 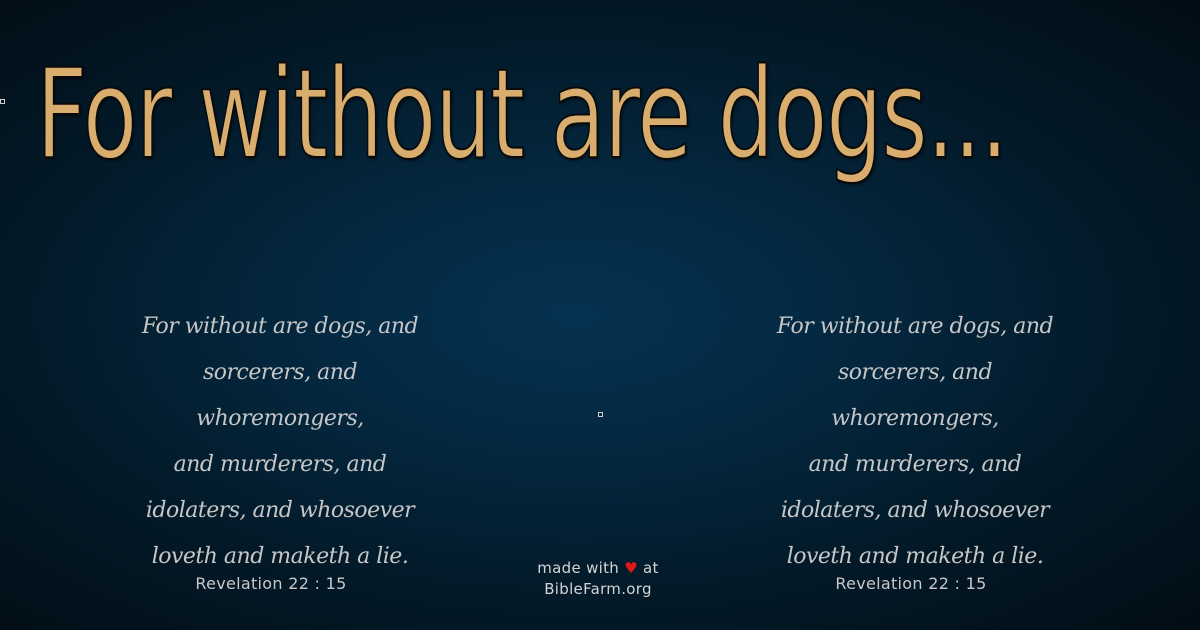 What do you see at coordinates (600, 414) in the screenshot?
I see `marker-square-center` at bounding box center [600, 414].